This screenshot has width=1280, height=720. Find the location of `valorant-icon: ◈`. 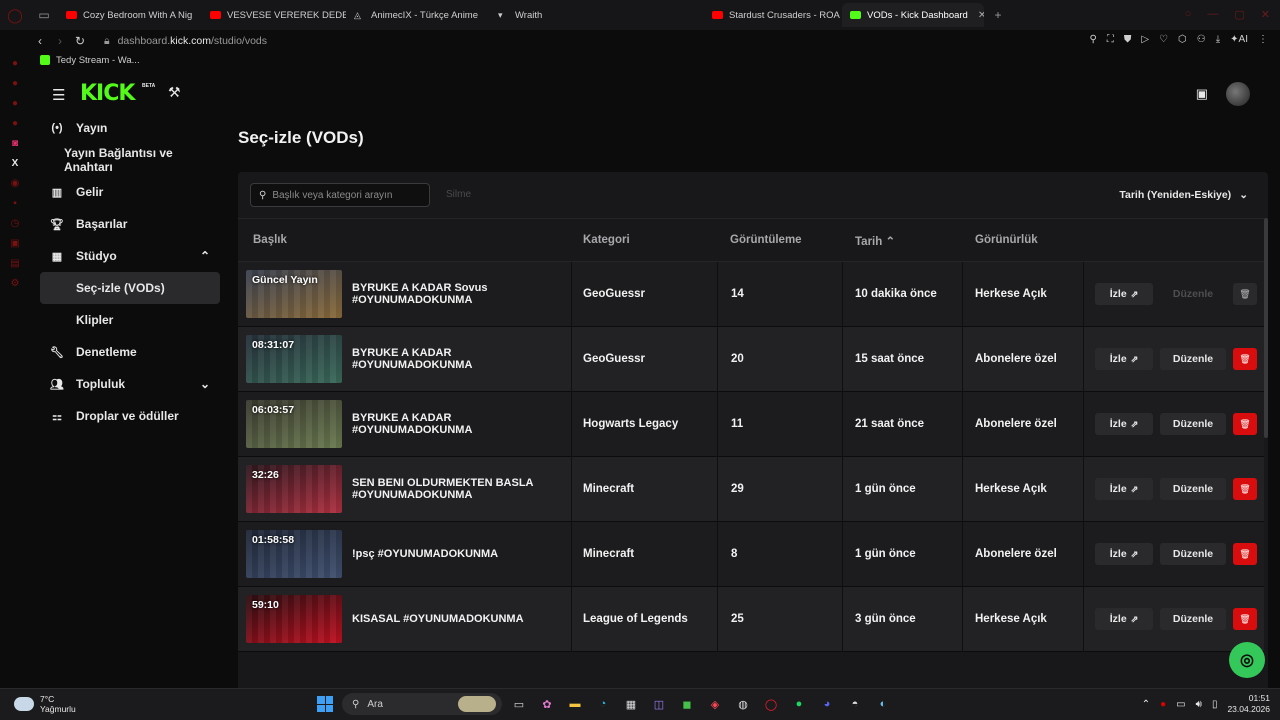

valorant-icon: ◈ is located at coordinates (715, 704).